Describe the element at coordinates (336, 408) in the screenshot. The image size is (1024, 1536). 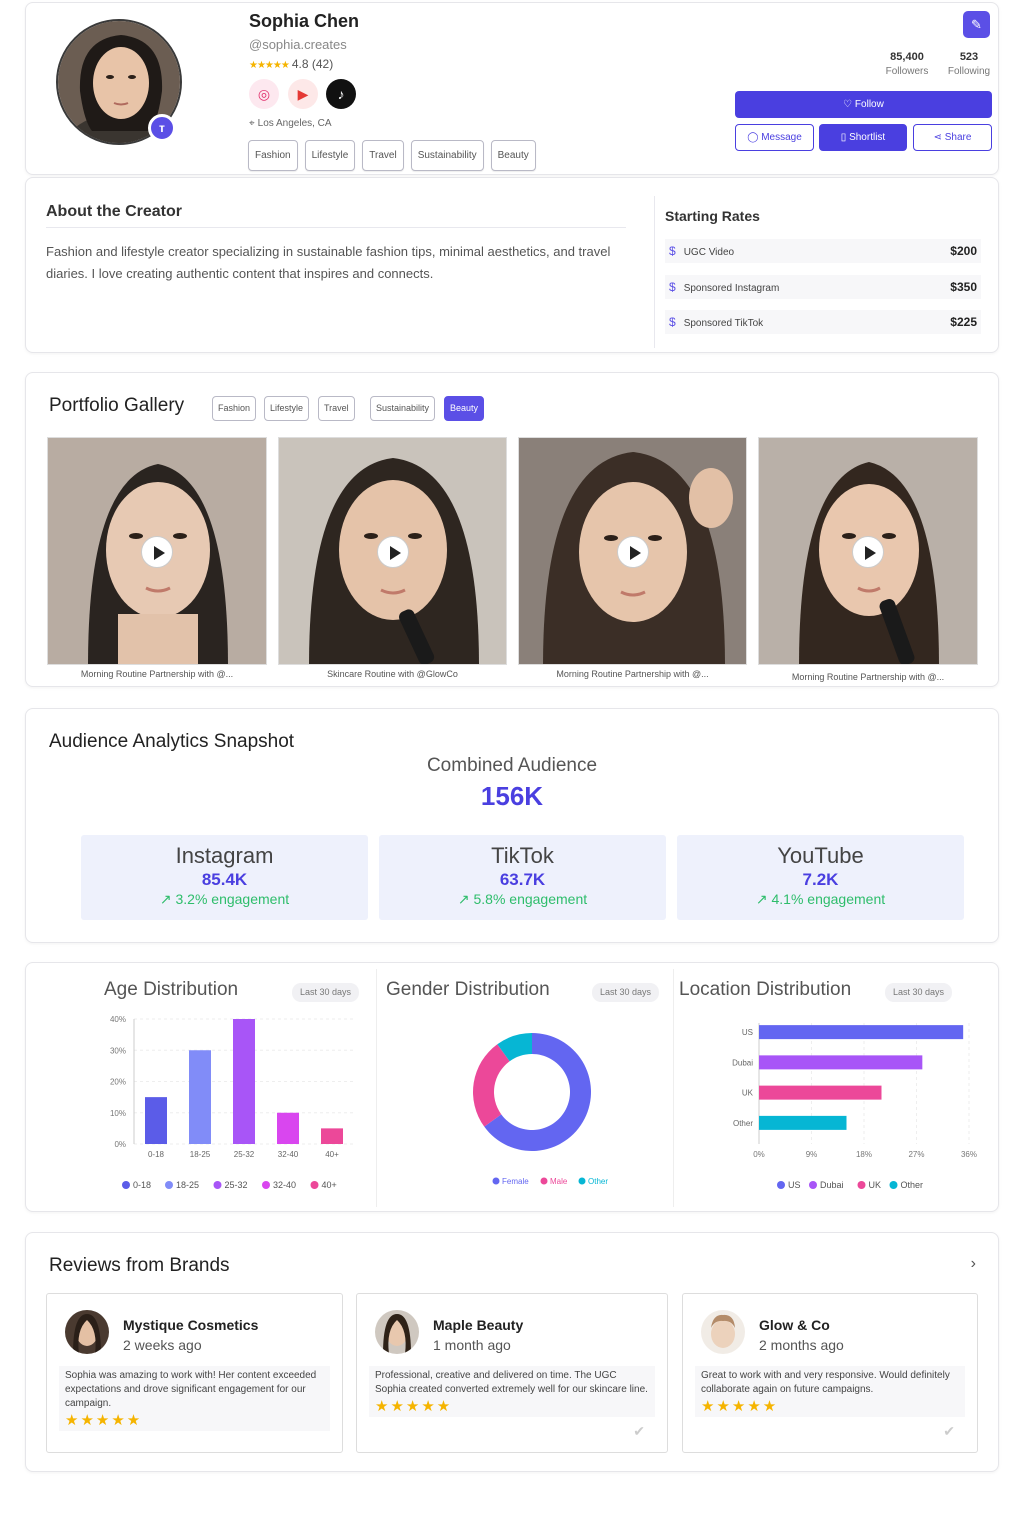
I see `gallery-filter-tag: Travel` at that location.